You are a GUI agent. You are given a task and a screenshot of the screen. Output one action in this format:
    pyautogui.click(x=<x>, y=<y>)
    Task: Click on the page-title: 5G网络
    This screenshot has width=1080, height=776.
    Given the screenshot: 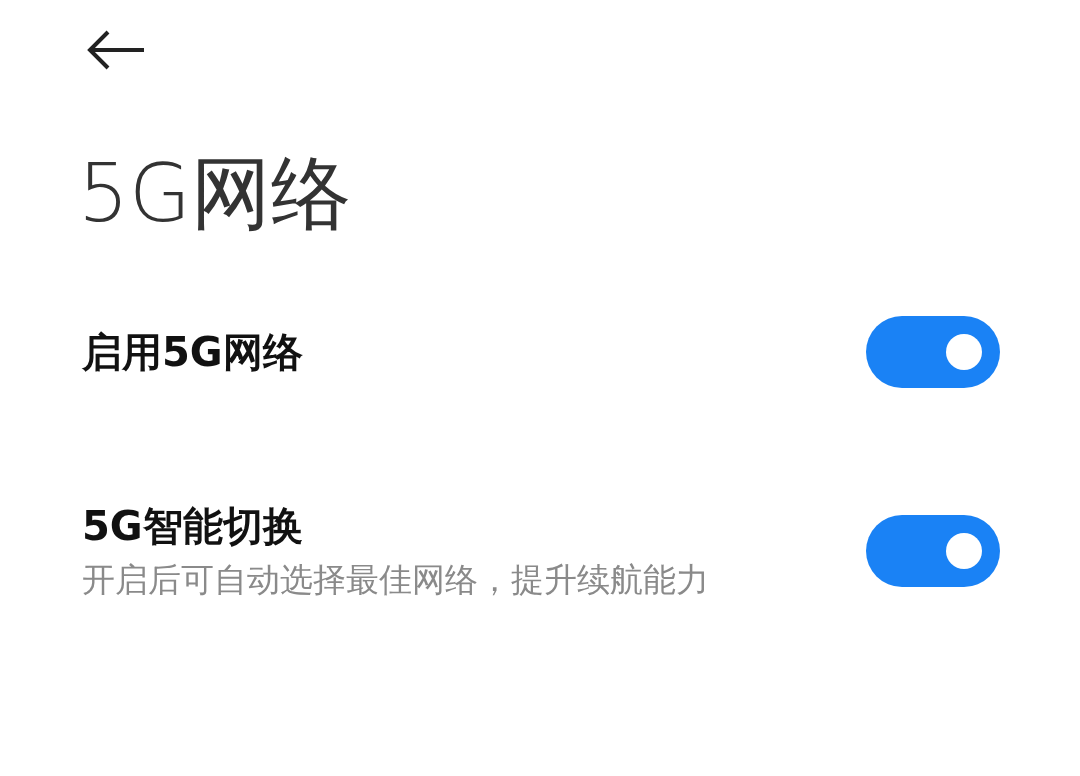 What is the action you would take?
    pyautogui.click(x=215, y=194)
    